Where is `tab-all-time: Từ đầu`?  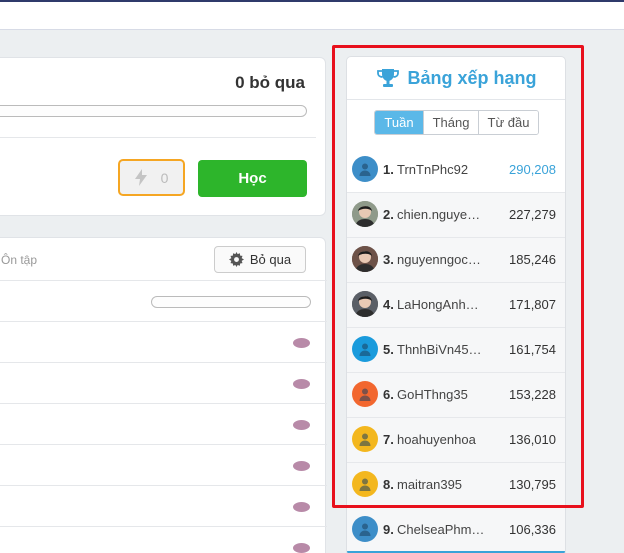 tab-all-time: Từ đầu is located at coordinates (508, 122).